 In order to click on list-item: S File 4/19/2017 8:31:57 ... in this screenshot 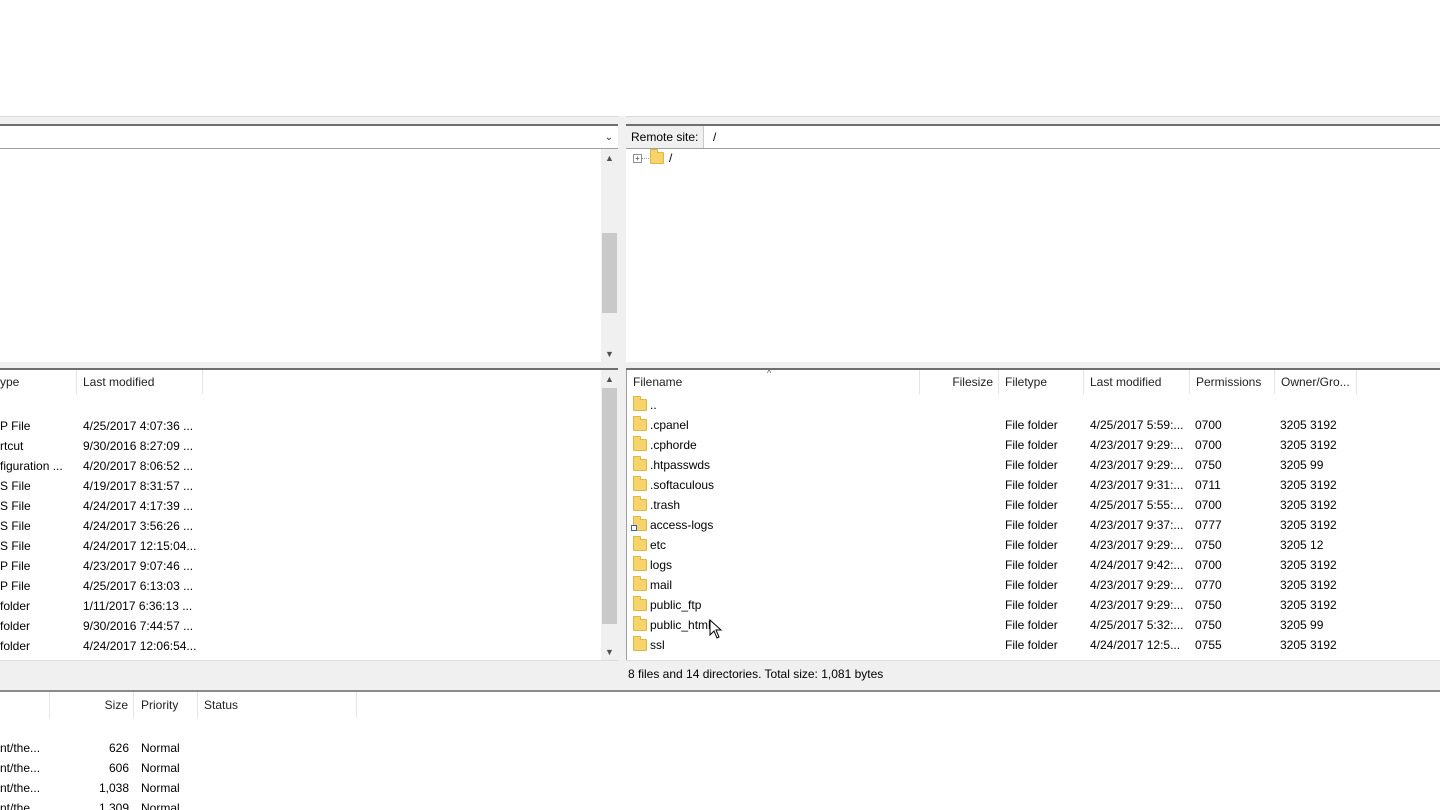, I will do `click(300, 486)`.